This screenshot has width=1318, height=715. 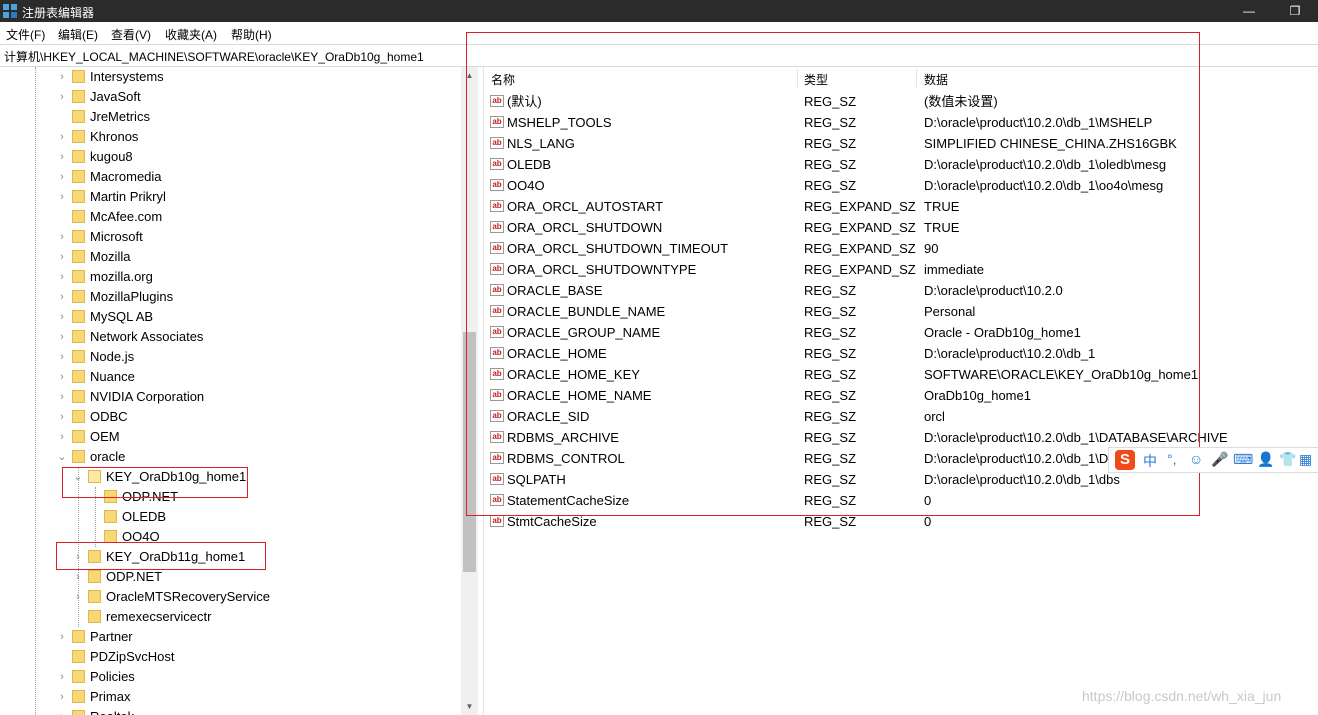 I want to click on tree-item-label: mozilla.org, so click(x=121, y=277).